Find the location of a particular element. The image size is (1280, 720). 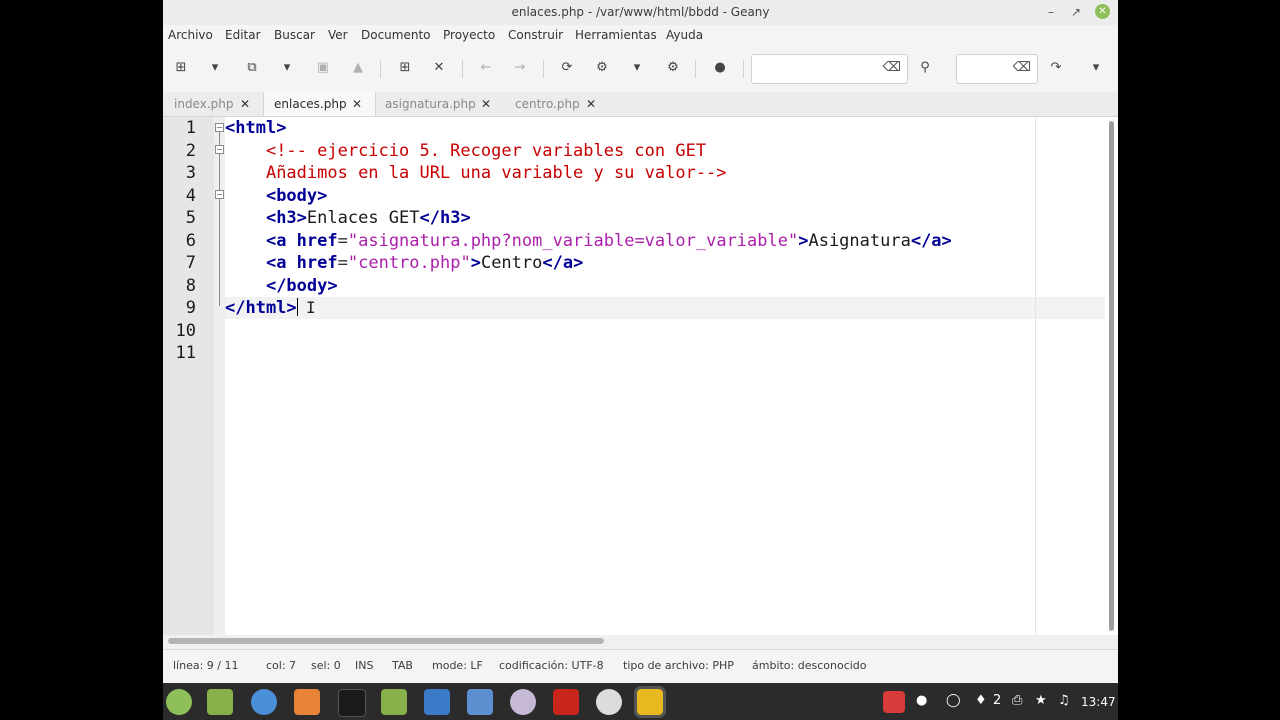

tab-centro: centro.php ✕ is located at coordinates (553, 104).